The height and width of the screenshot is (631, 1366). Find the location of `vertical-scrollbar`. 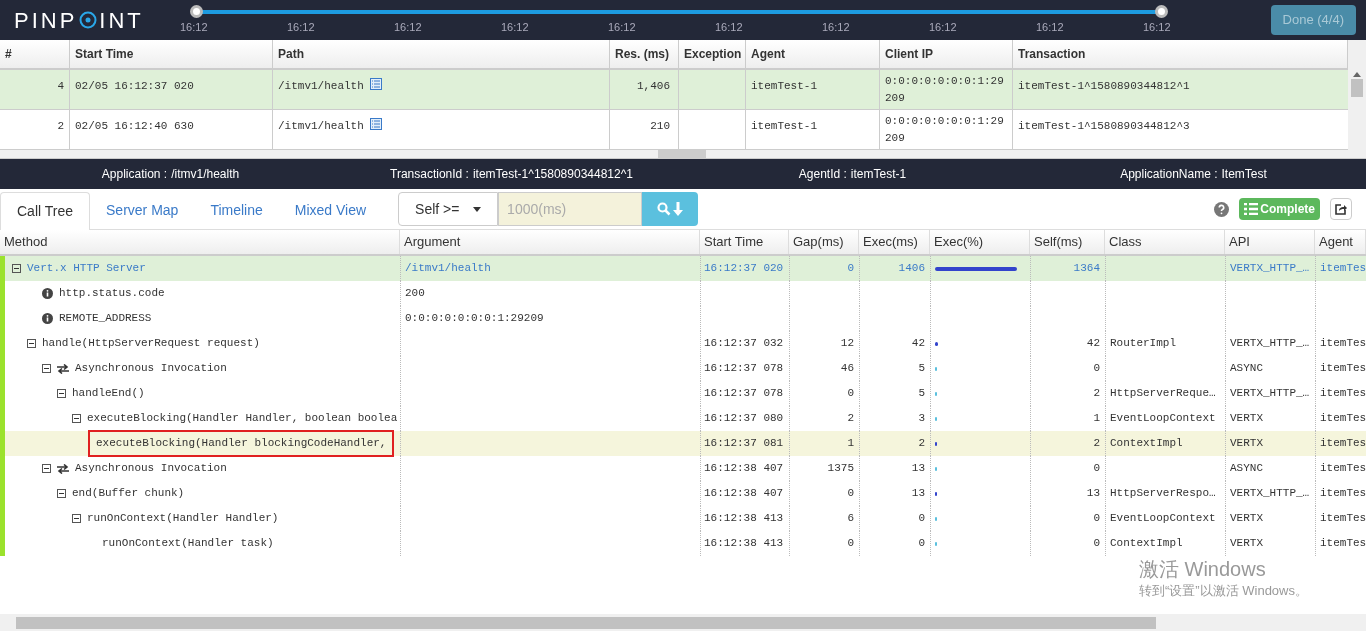

vertical-scrollbar is located at coordinates (1357, 99).